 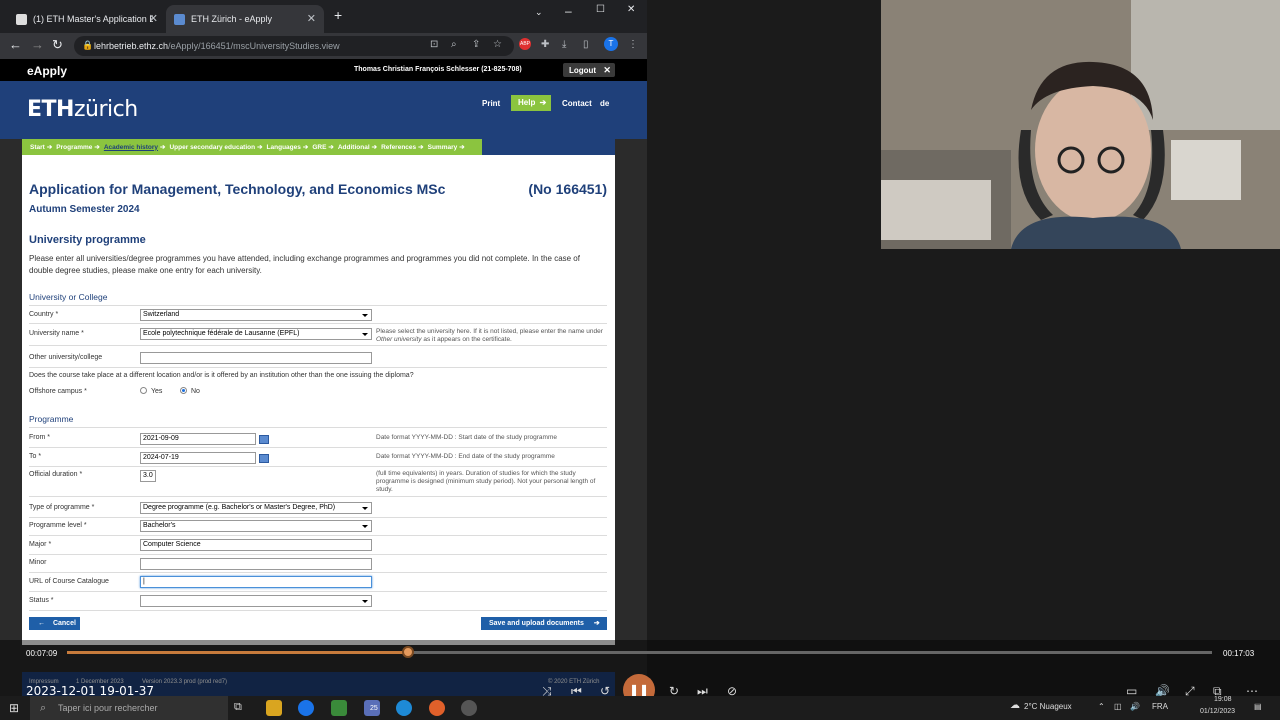 What do you see at coordinates (131, 147) in the screenshot?
I see `crumb-step: Academic history` at bounding box center [131, 147].